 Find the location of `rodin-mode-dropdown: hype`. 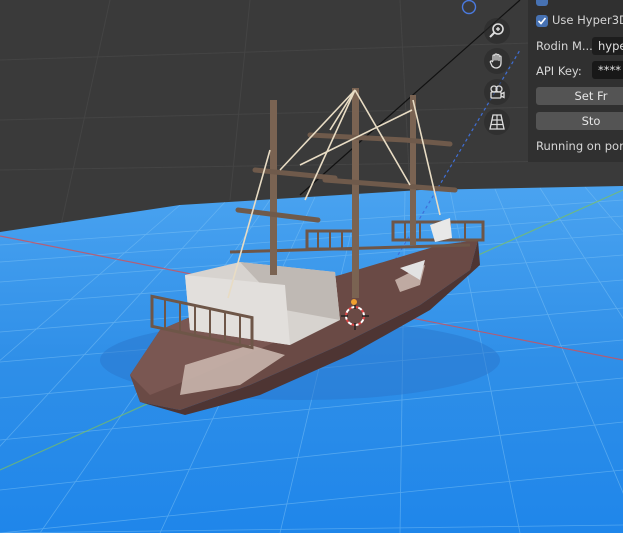

rodin-mode-dropdown: hype is located at coordinates (607, 46).